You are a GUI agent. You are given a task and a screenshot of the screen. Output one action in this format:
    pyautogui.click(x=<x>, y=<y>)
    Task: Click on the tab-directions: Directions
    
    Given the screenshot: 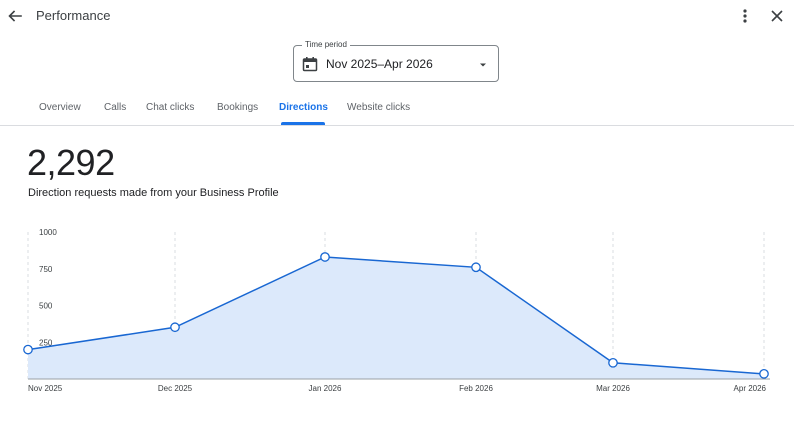 What is the action you would take?
    pyautogui.click(x=303, y=107)
    